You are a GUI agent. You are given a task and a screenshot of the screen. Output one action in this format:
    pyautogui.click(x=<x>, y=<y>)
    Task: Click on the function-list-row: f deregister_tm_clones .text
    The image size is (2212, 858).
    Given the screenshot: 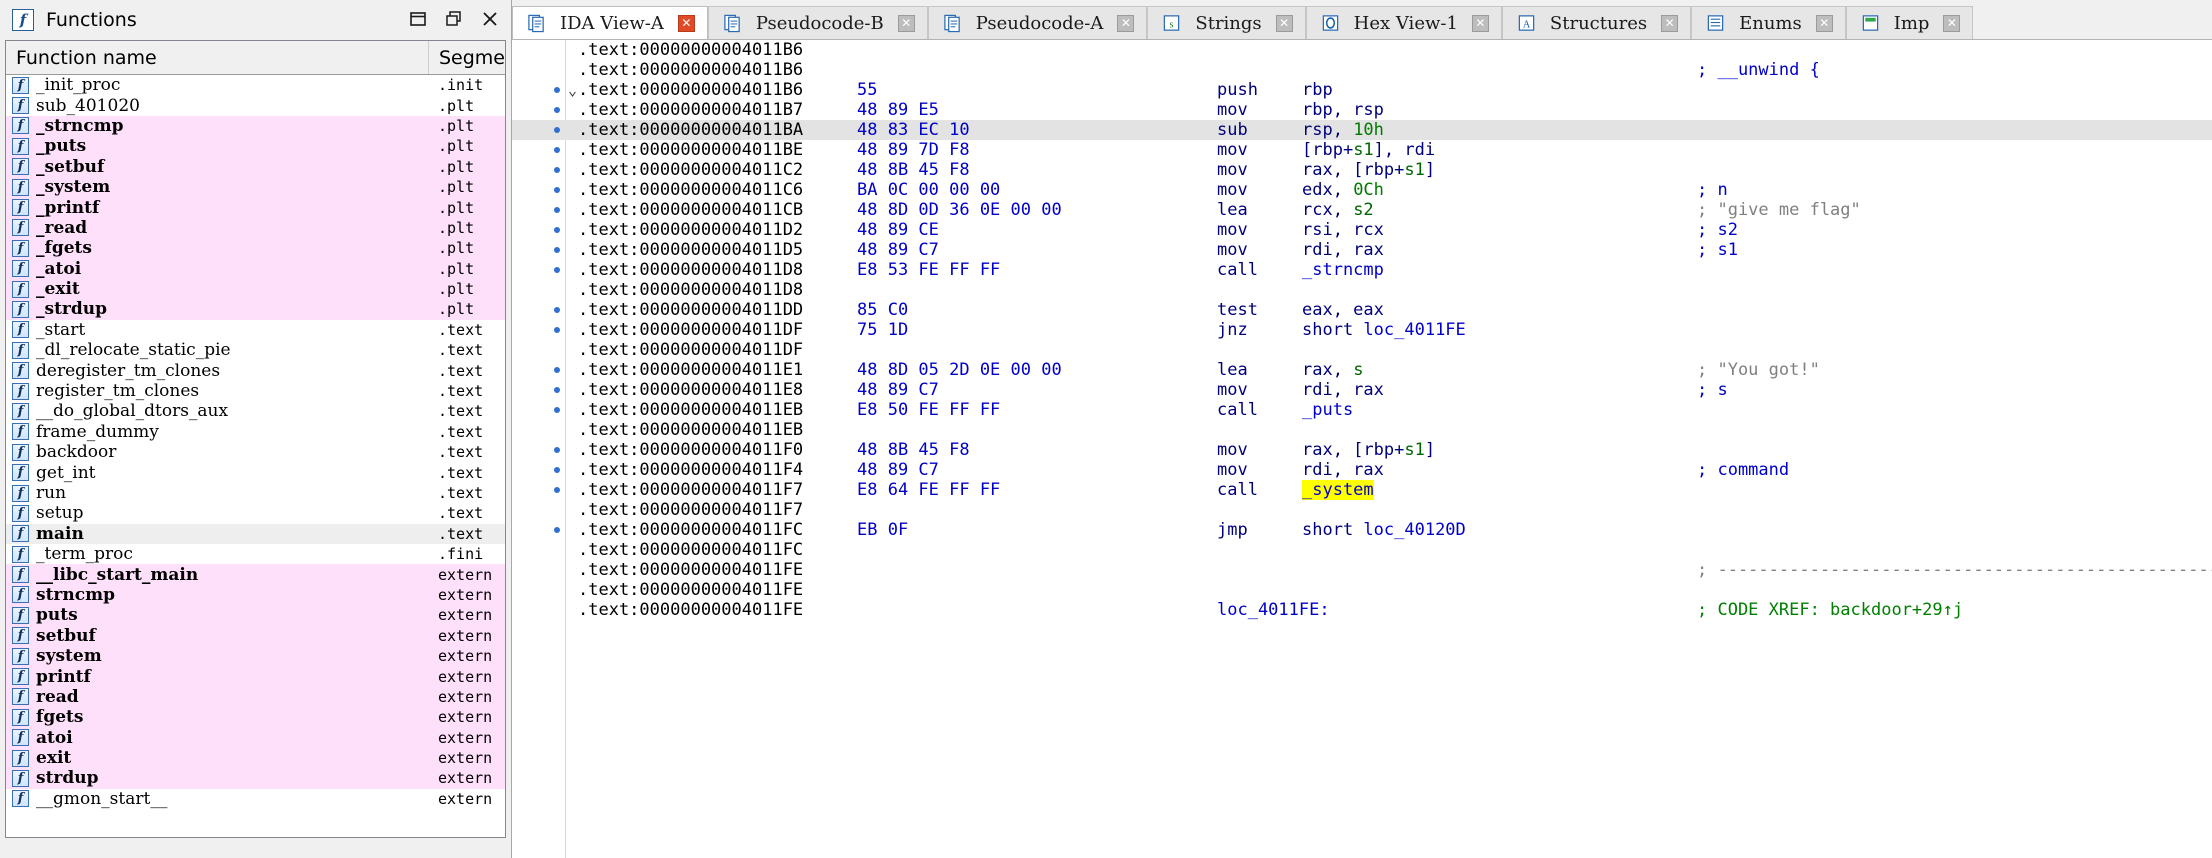 What is the action you would take?
    pyautogui.click(x=255, y=370)
    